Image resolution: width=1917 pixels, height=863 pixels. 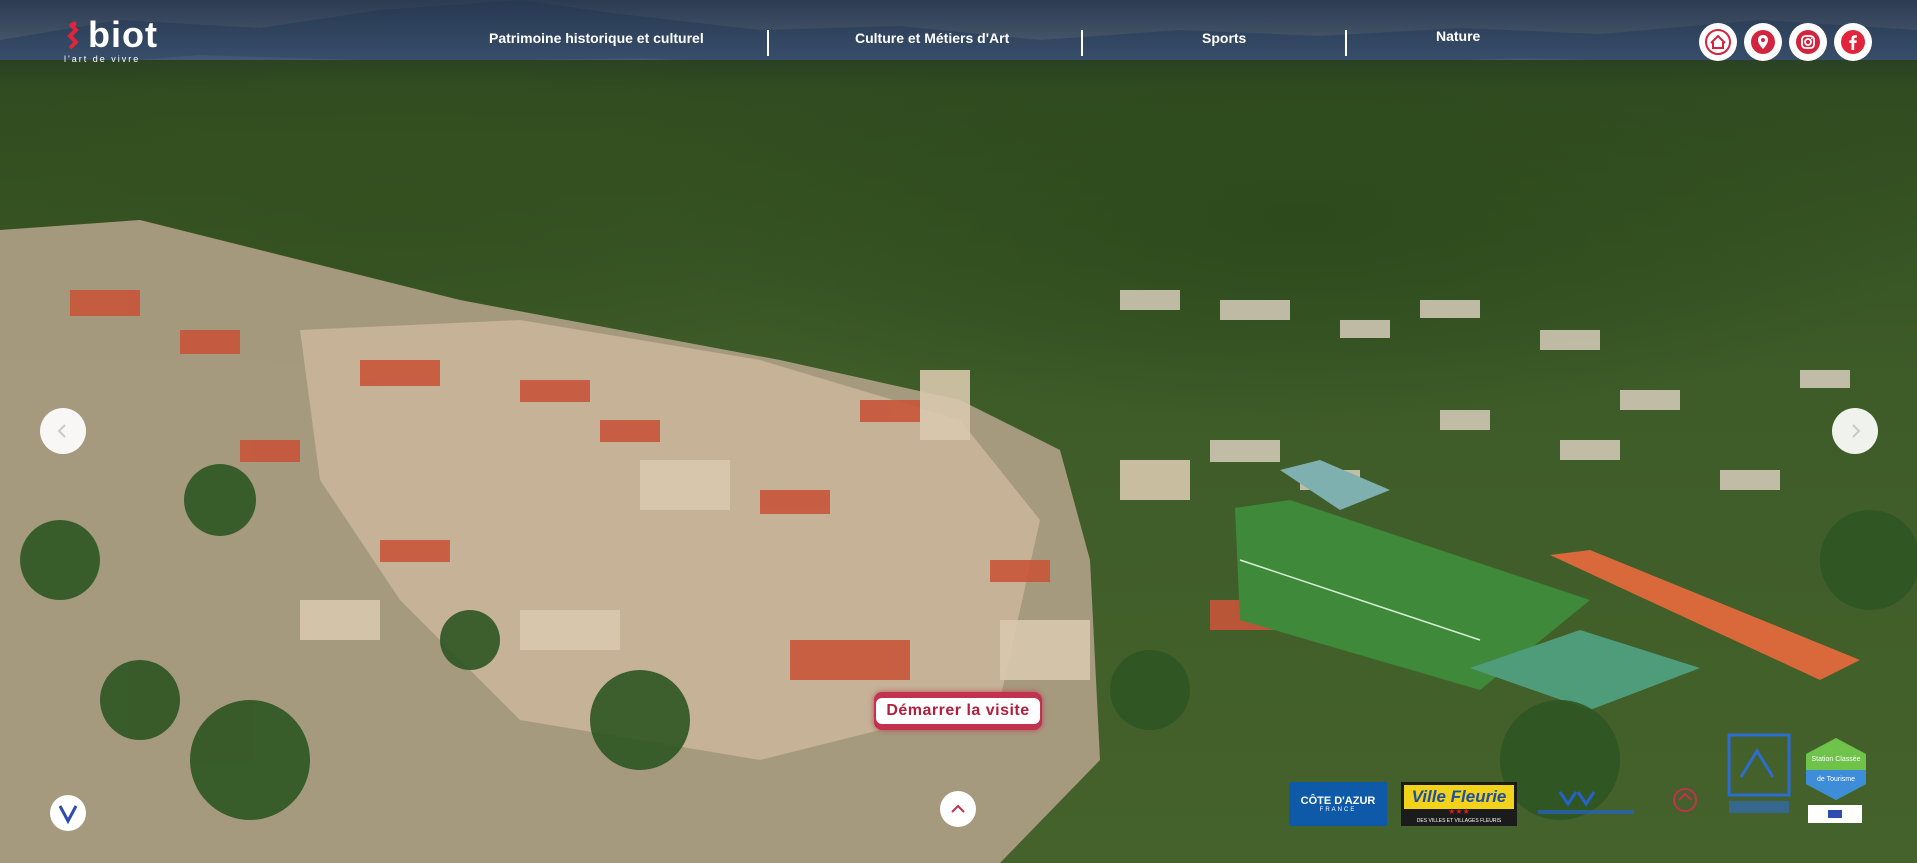 What do you see at coordinates (596, 43) in the screenshot?
I see `nav-item-patrimoine: Patrimoine historique et culturel` at bounding box center [596, 43].